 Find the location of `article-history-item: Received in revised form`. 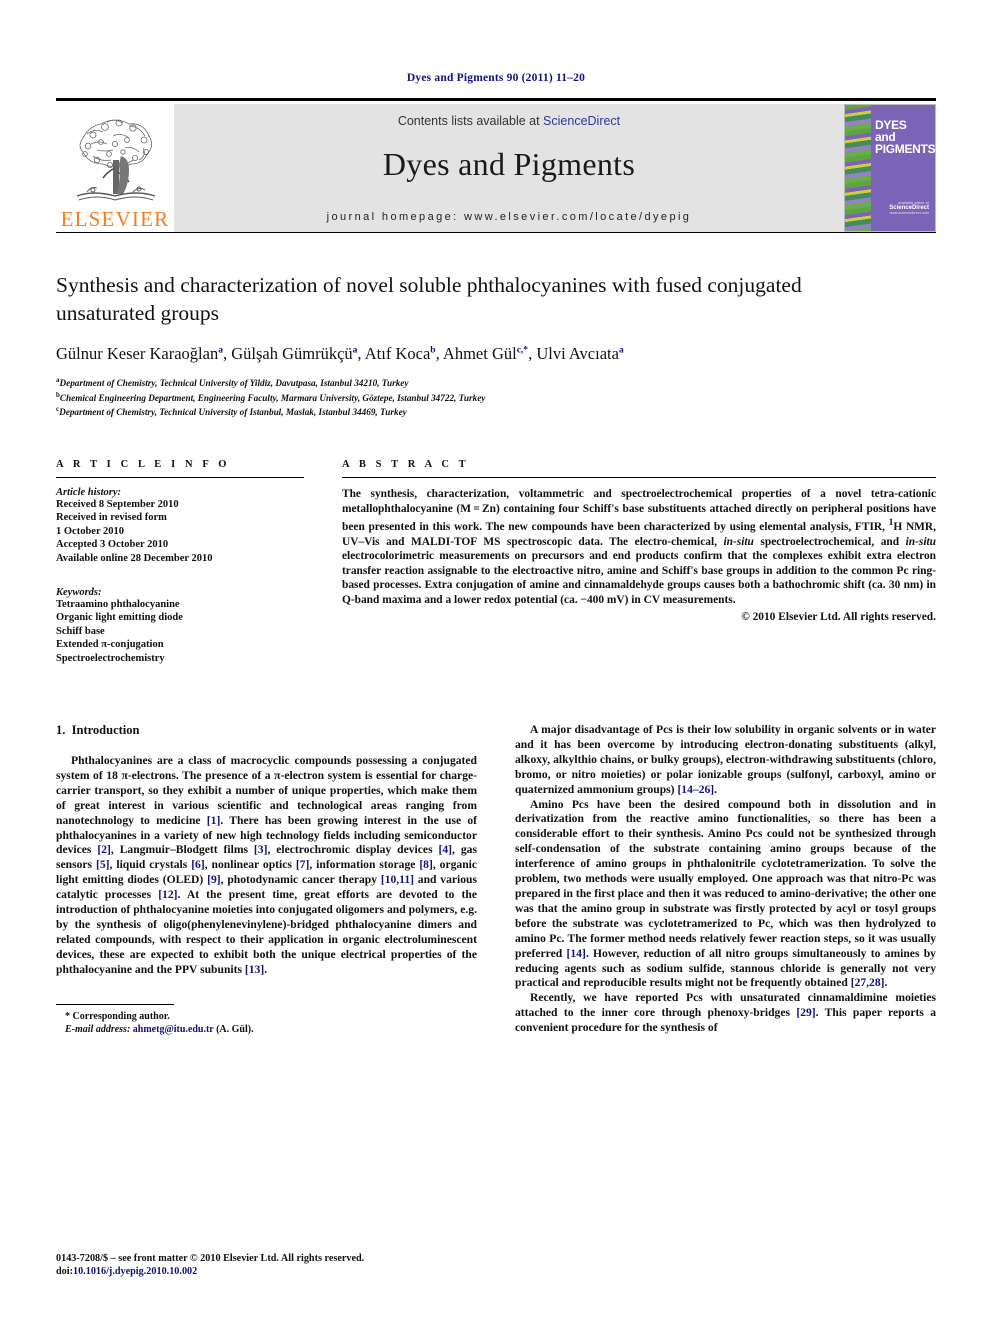

article-history-item: Received in revised form is located at coordinates (111, 518).